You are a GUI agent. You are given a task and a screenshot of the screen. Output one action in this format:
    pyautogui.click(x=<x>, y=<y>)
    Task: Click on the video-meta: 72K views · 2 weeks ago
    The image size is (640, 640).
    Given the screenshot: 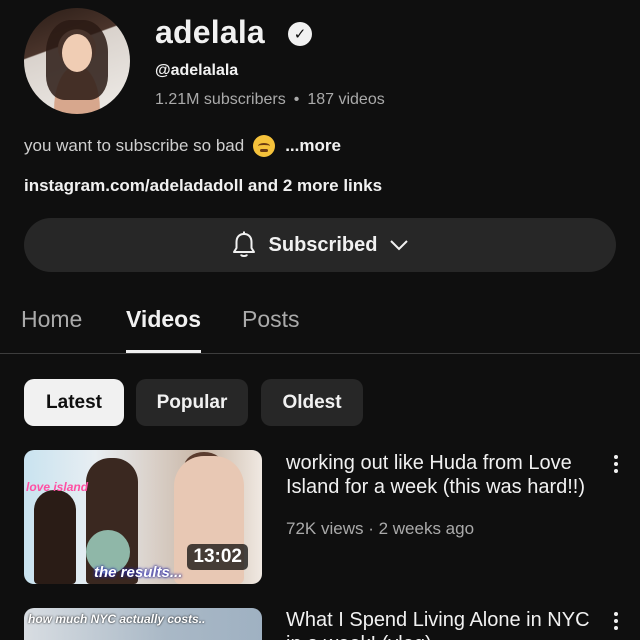 What is the action you would take?
    pyautogui.click(x=380, y=528)
    